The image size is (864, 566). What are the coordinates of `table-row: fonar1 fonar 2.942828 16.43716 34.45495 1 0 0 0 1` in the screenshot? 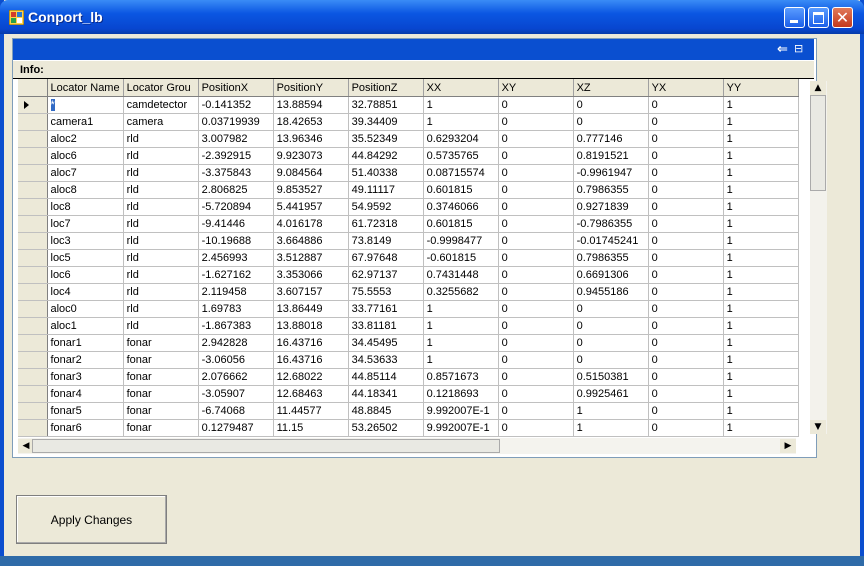 It's located at (408, 343).